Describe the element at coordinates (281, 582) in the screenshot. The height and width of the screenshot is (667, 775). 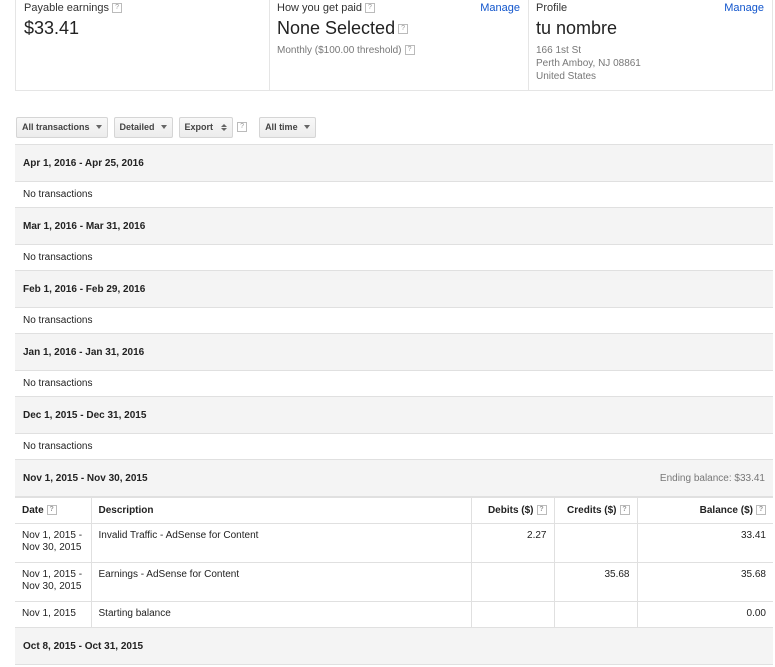
I see `cell-description: Earnings - AdSense for Content` at that location.